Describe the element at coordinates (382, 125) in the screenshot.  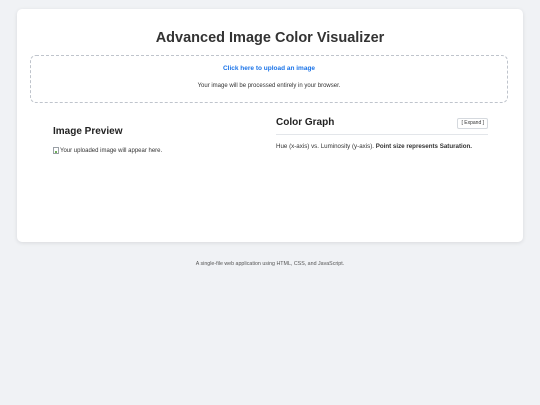
I see `graph-header: Color Graph [ Expand ]` at that location.